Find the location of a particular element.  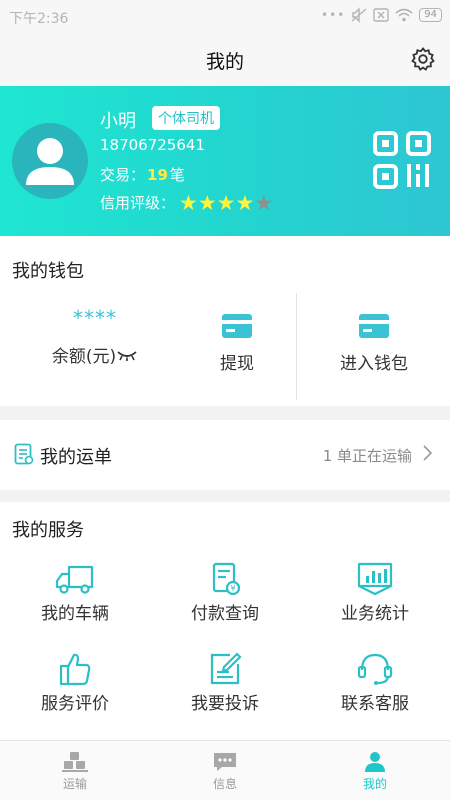

service-label: 我要投诉 is located at coordinates (225, 704).